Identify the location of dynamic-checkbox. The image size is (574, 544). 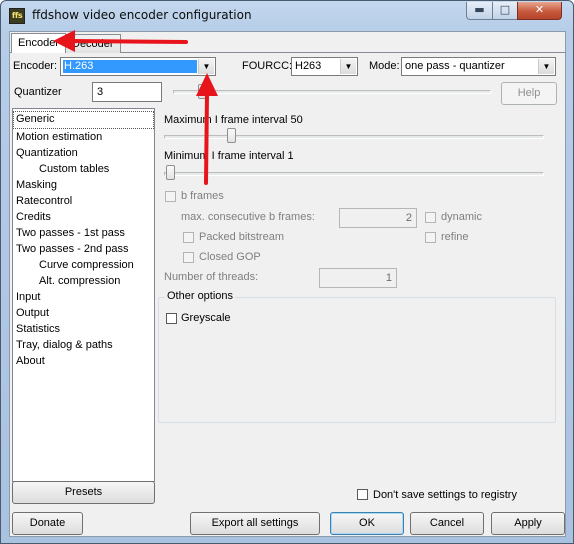
(430, 217).